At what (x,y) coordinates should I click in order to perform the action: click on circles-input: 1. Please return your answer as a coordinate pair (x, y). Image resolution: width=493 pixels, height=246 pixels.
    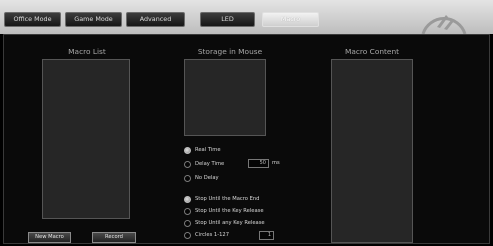
    Looking at the image, I should click on (266, 235).